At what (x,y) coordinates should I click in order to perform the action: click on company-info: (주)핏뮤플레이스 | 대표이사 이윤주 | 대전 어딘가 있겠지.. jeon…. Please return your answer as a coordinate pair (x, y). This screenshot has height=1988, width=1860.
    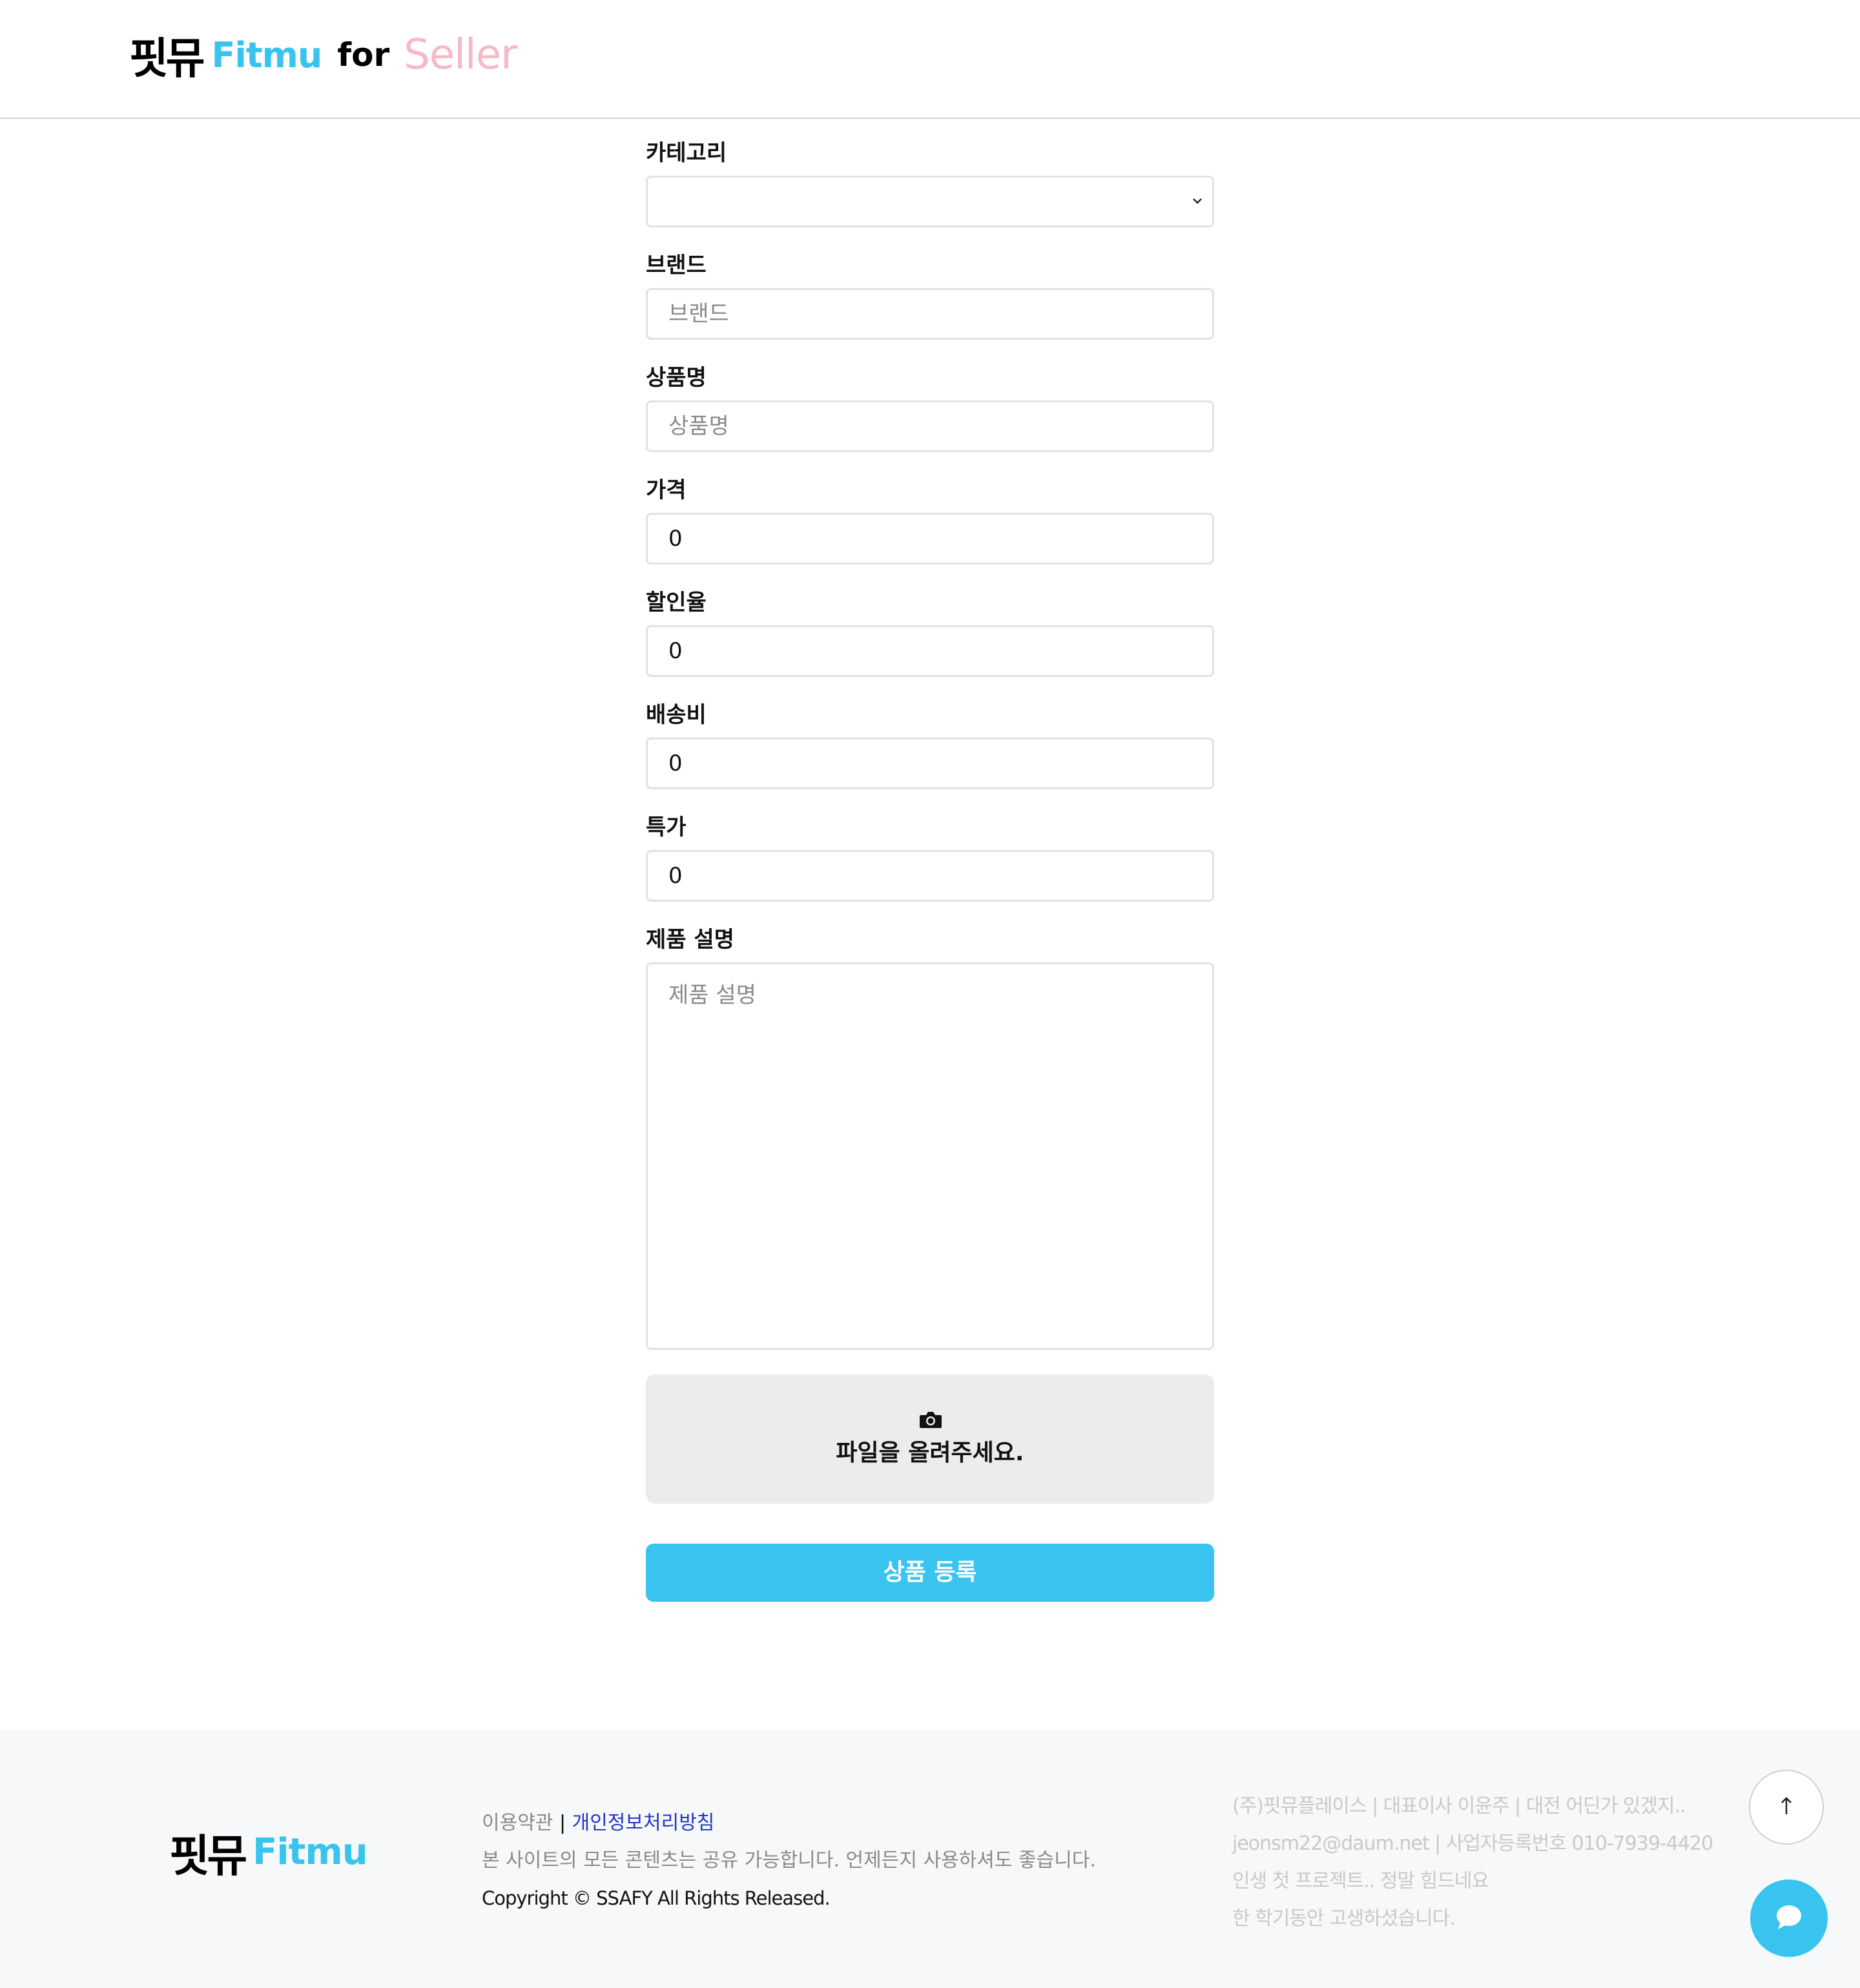
    Looking at the image, I should click on (1472, 1863).